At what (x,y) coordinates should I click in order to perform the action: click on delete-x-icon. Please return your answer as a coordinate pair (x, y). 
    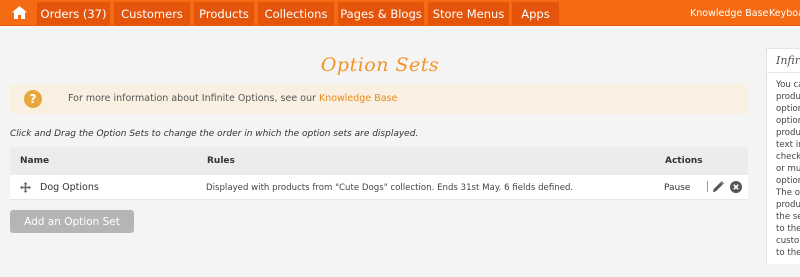
    Looking at the image, I should click on (736, 187).